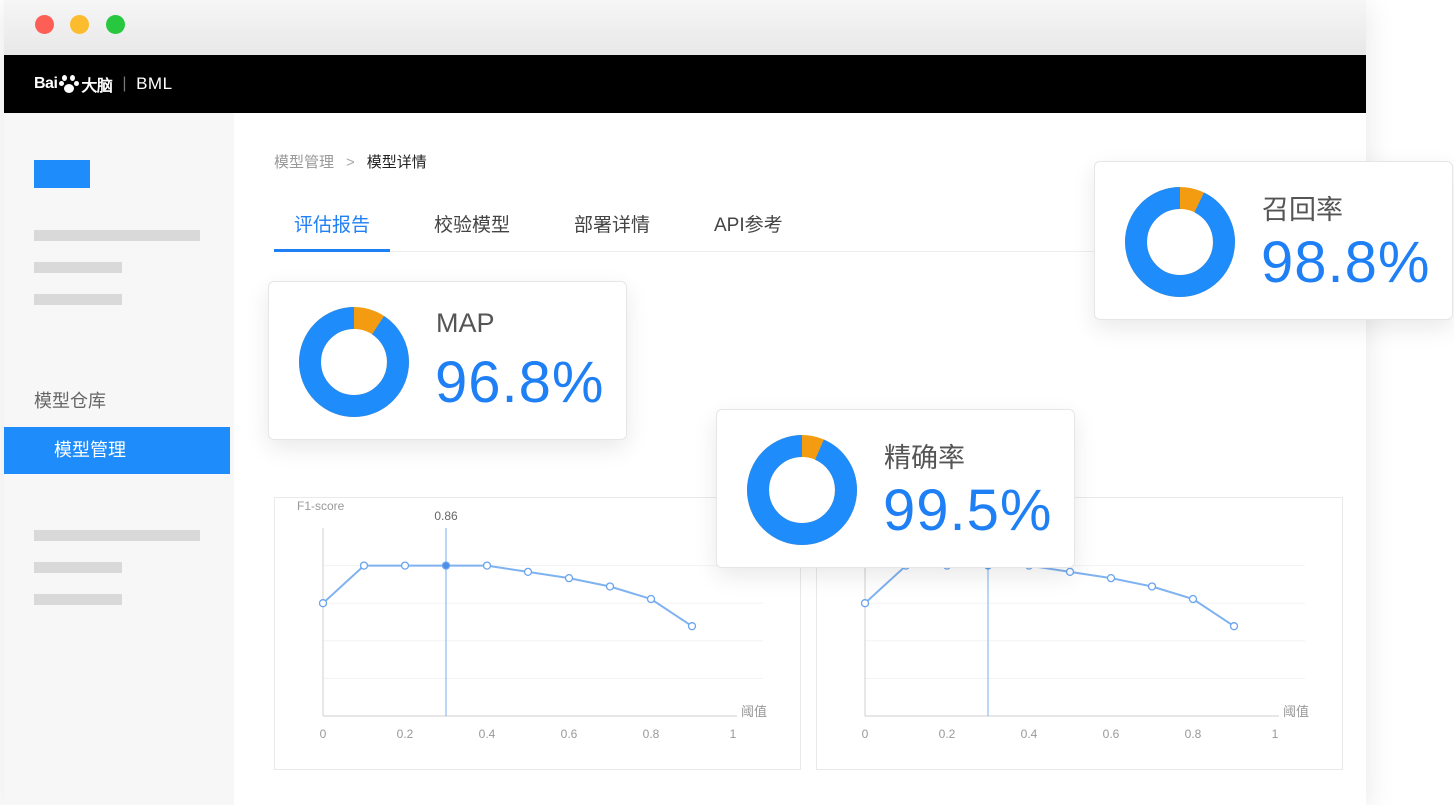 The image size is (1454, 805). I want to click on metric-value-precision: 99.5%, so click(968, 510).